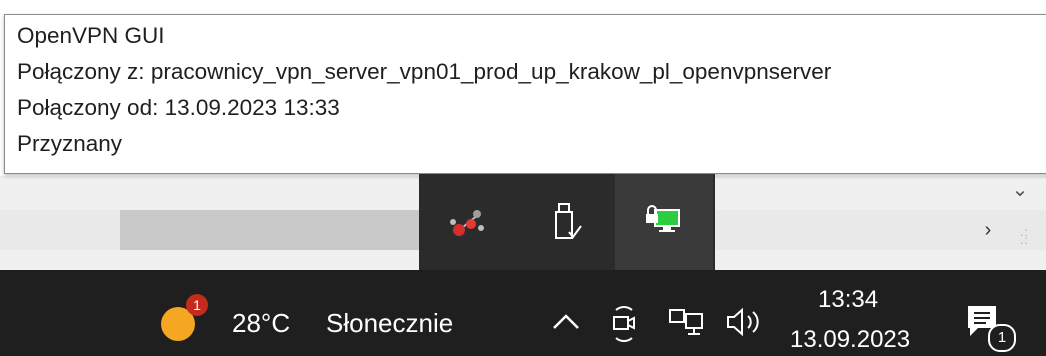  I want to click on tooltip-status: Przyznany, so click(70, 143).